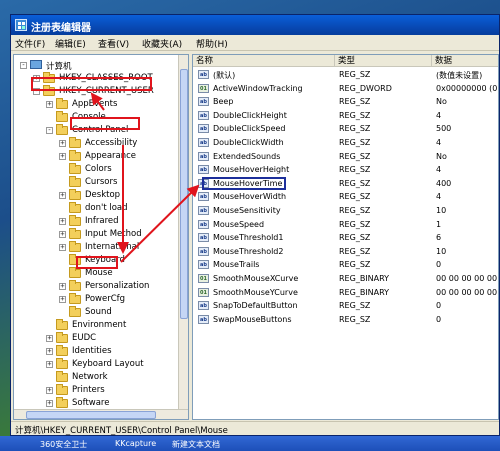 This screenshot has width=500, height=451. Describe the element at coordinates (97, 101) in the screenshot. I see `arrow-to-hkcu` at that location.